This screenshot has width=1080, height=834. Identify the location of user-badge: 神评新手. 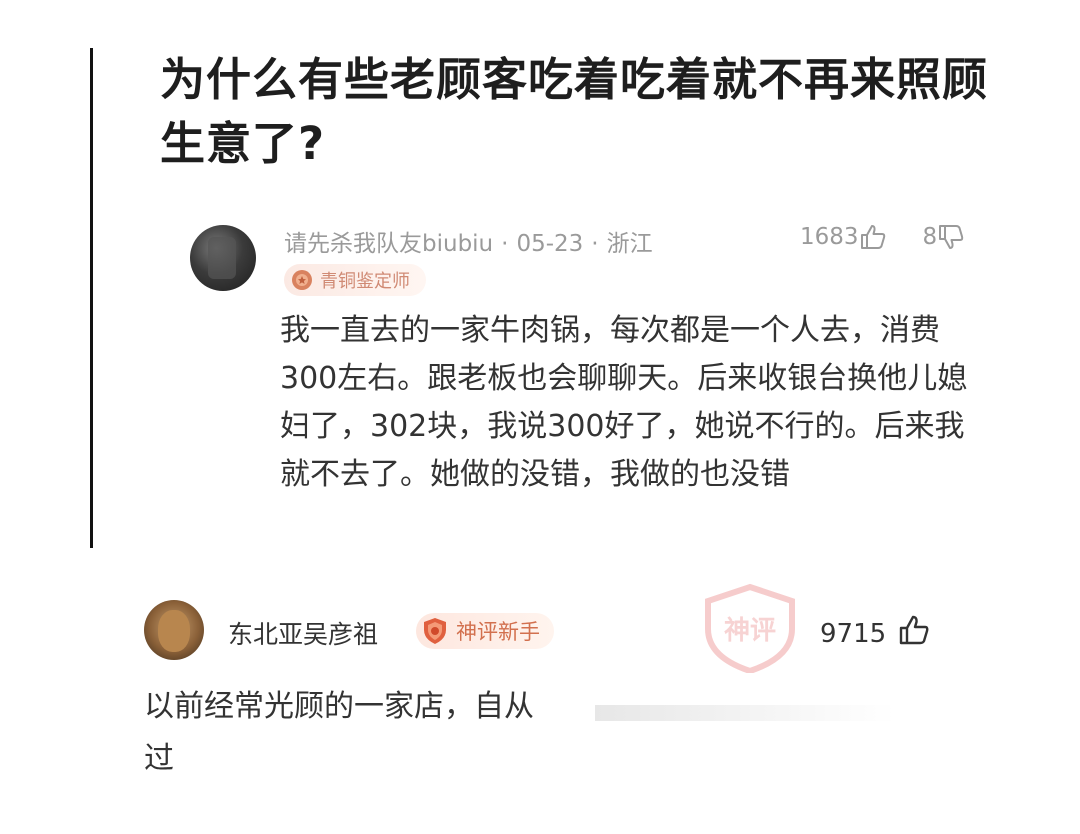
(485, 631).